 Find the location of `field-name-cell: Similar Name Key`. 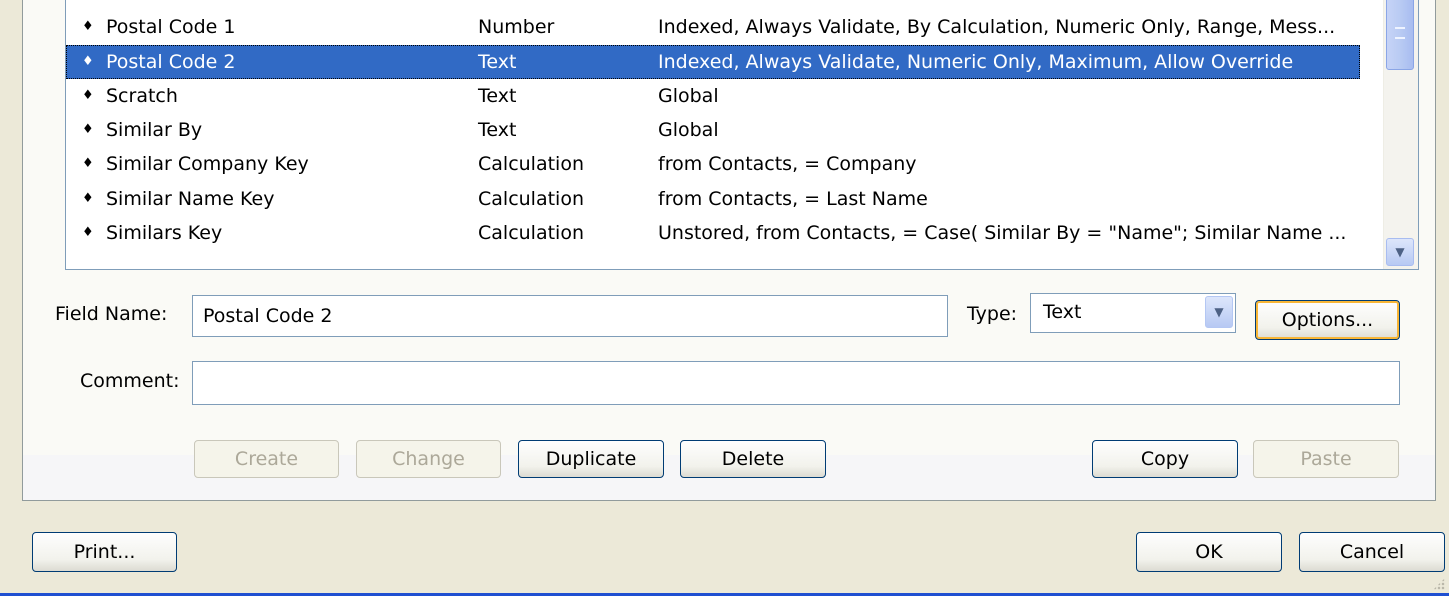

field-name-cell: Similar Name Key is located at coordinates (190, 198).